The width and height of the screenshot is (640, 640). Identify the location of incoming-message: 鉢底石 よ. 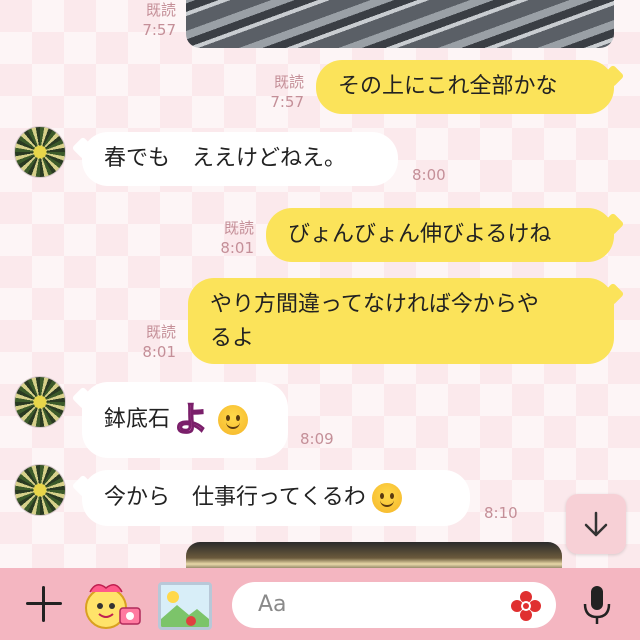
(185, 420).